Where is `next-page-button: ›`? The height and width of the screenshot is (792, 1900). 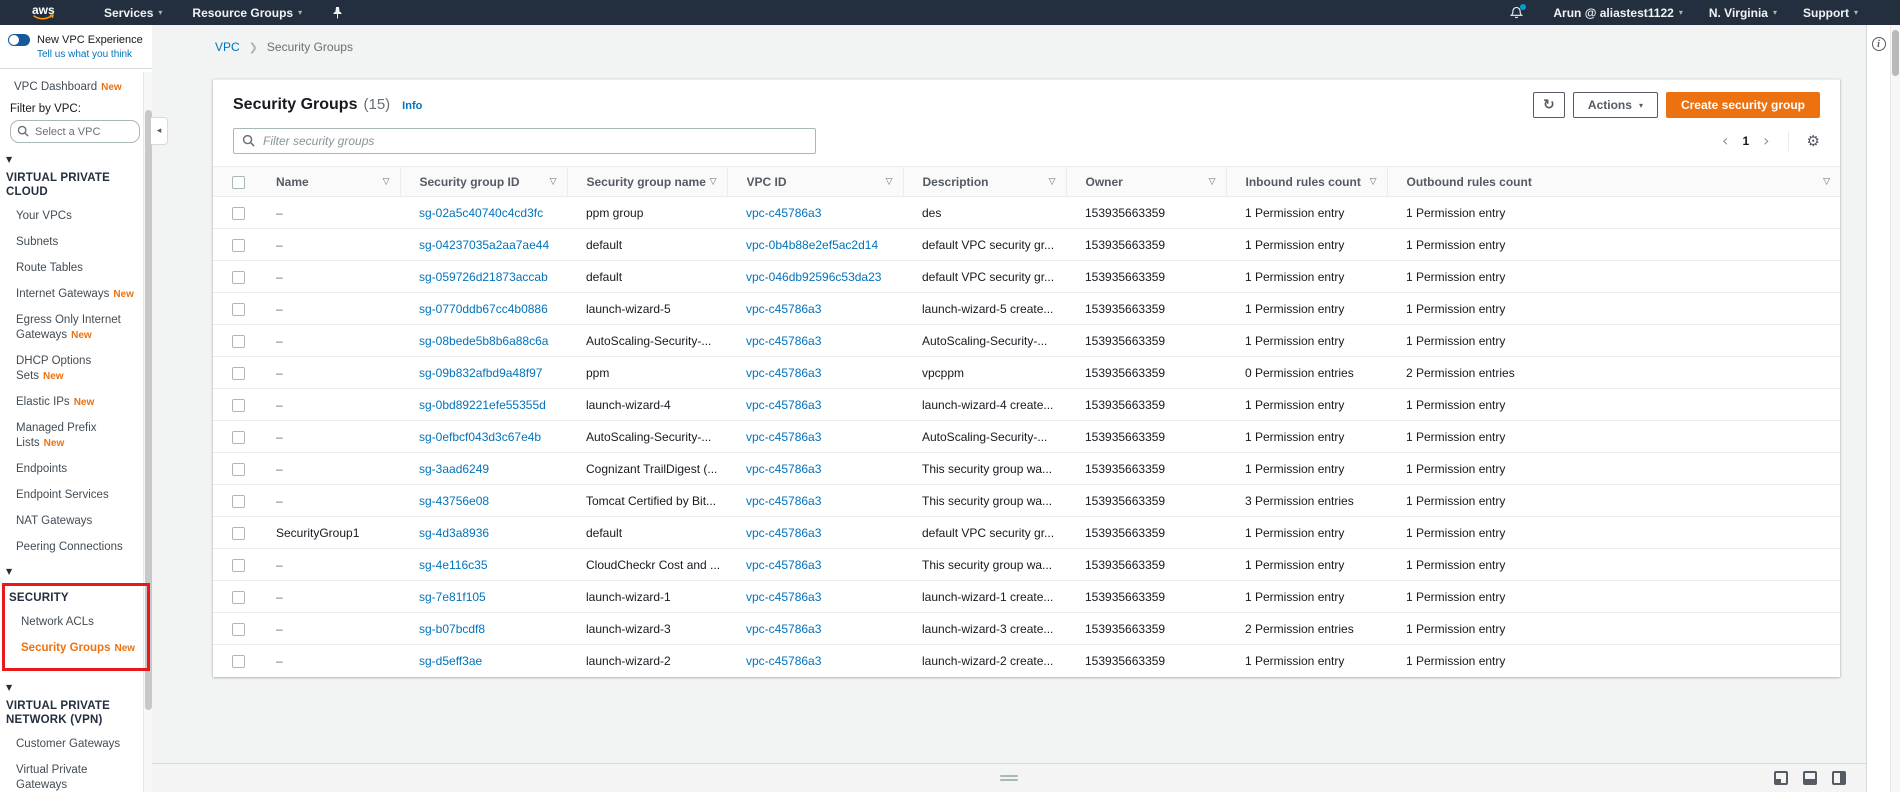 next-page-button: › is located at coordinates (1766, 141).